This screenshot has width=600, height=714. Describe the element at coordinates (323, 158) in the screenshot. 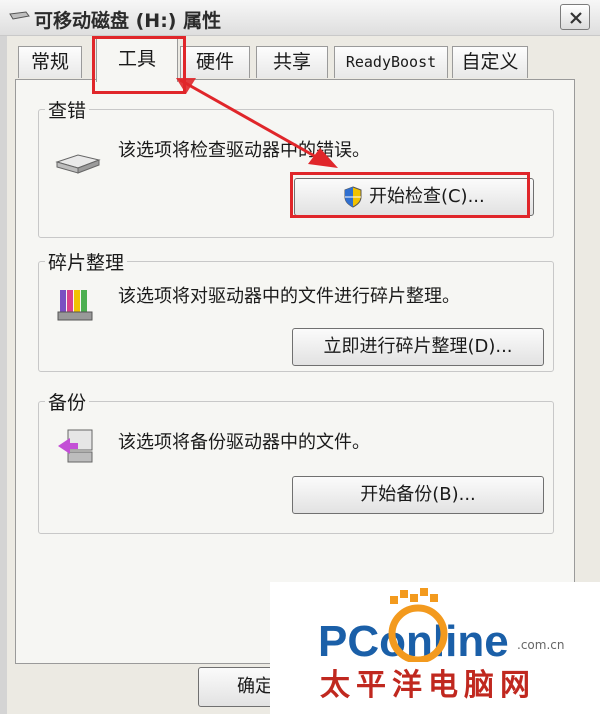

I see `arrow-head-icon` at that location.